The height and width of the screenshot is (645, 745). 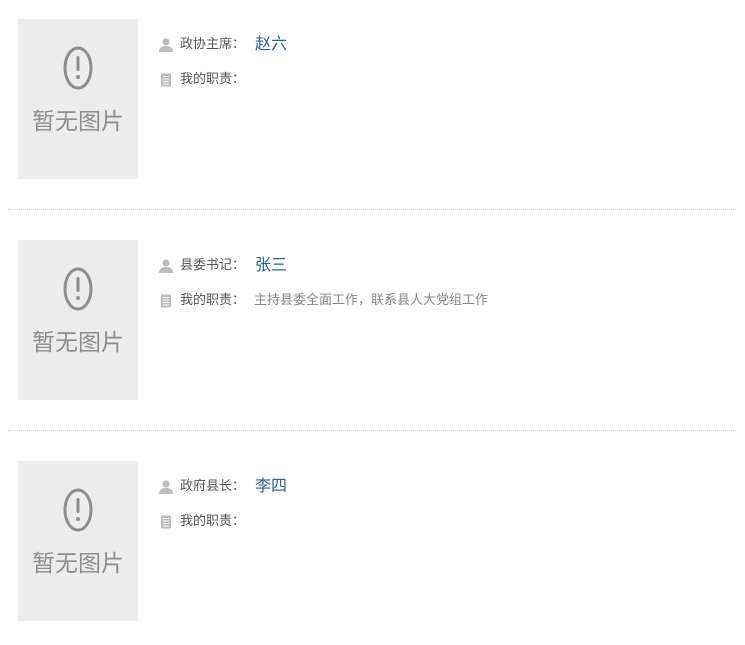 What do you see at coordinates (213, 265) in the screenshot?
I see `leader-title-label: 县委书记：` at bounding box center [213, 265].